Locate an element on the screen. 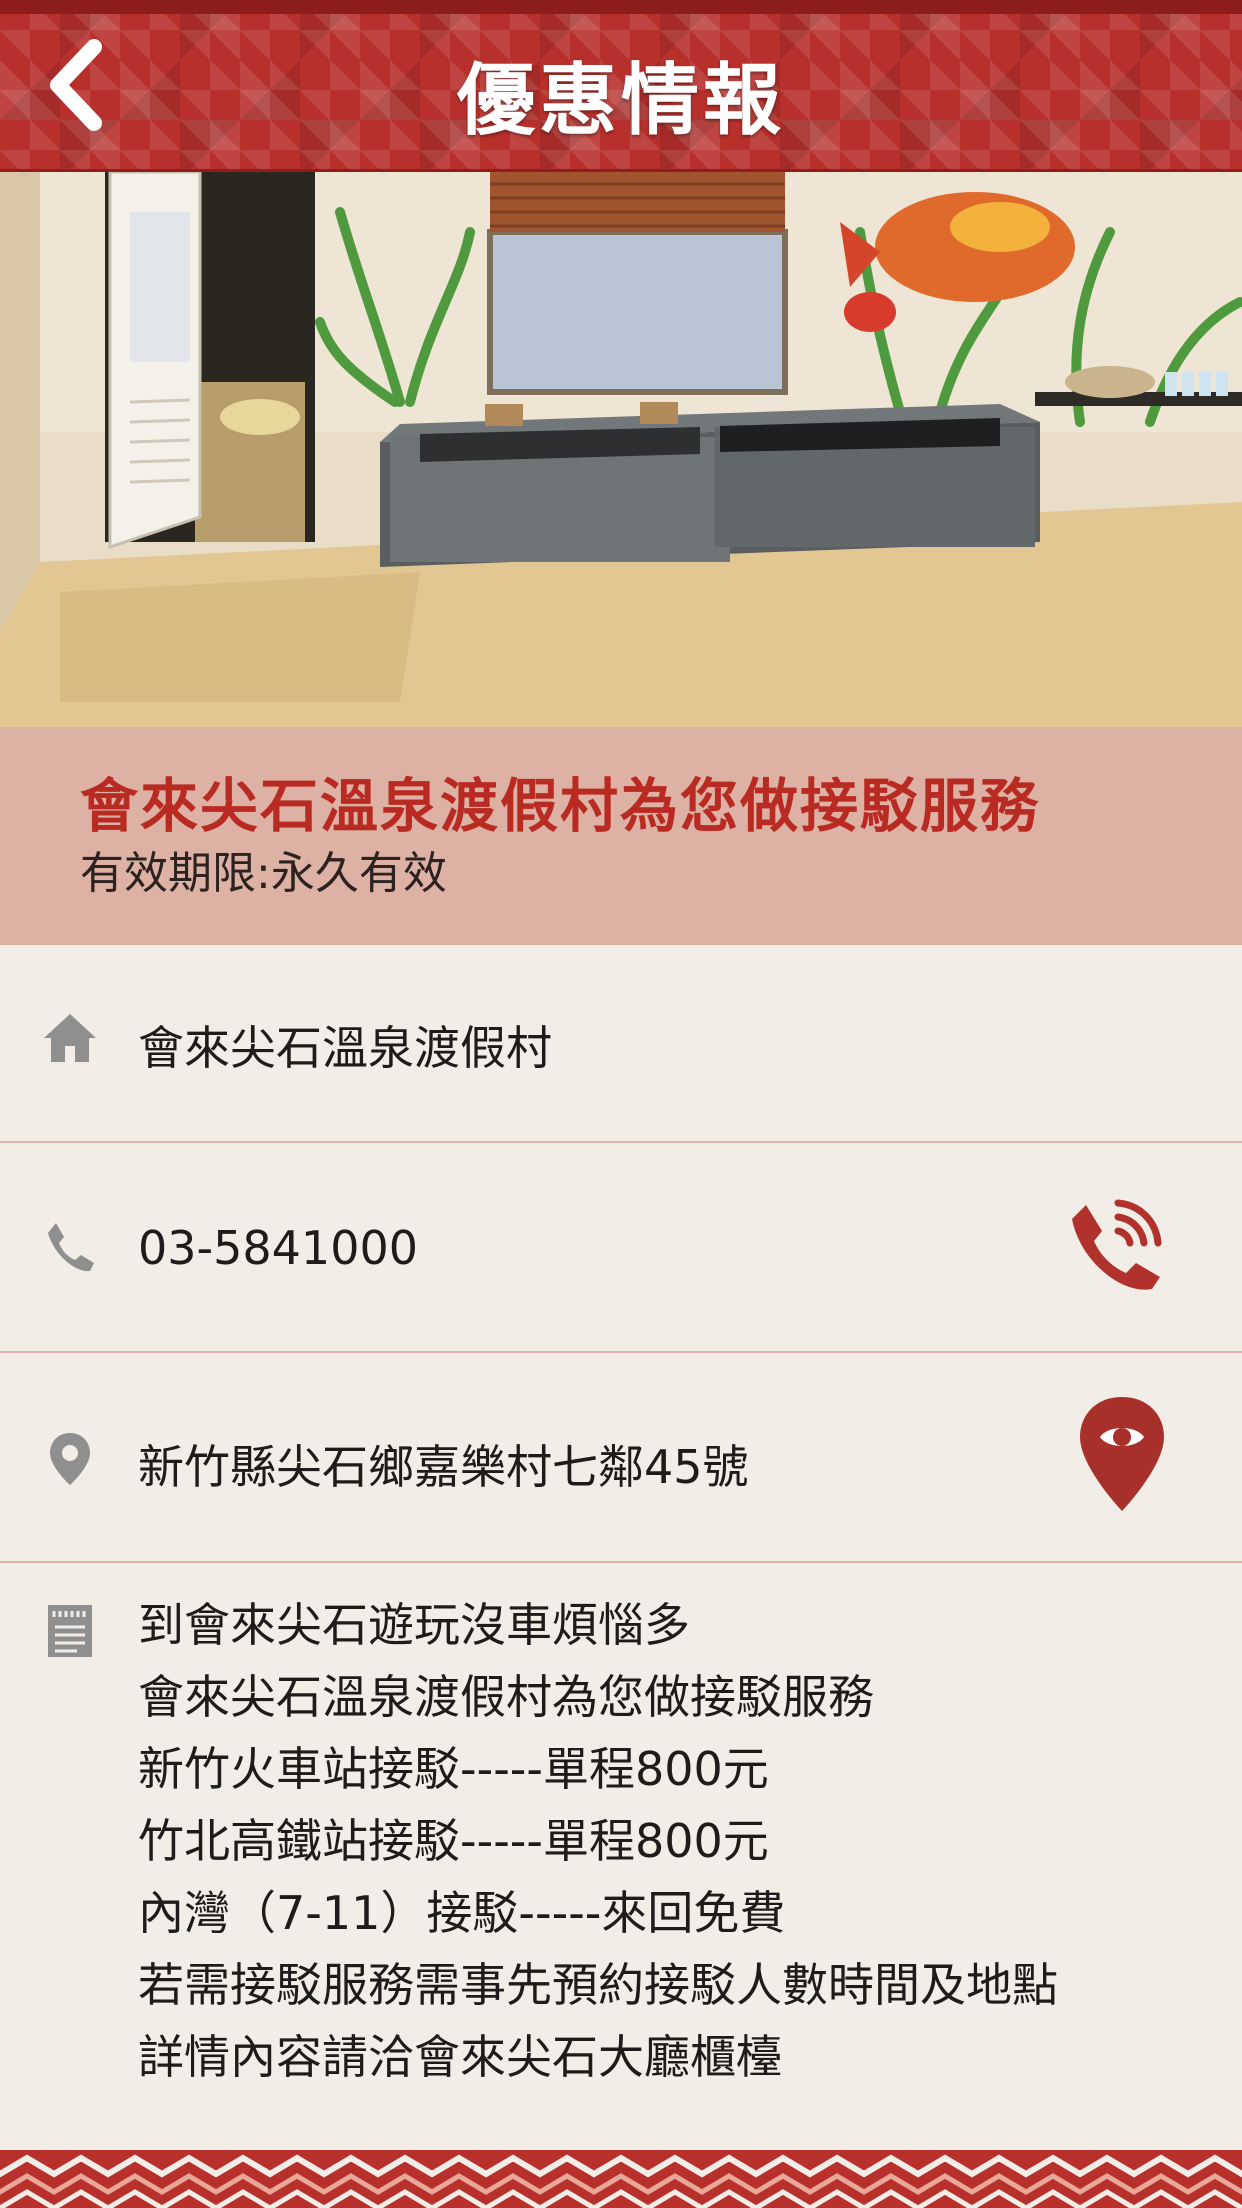 This screenshot has width=1242, height=2208. phone-row: 03-5841000 is located at coordinates (621, 1248).